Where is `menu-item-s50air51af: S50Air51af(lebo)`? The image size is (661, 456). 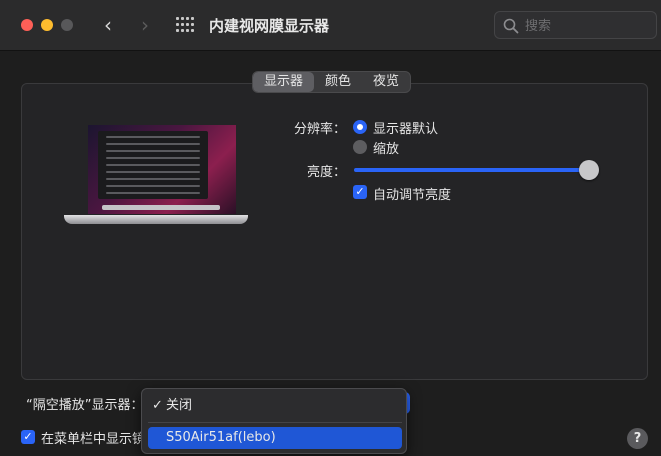 menu-item-s50air51af: S50Air51af(lebo) is located at coordinates (275, 438).